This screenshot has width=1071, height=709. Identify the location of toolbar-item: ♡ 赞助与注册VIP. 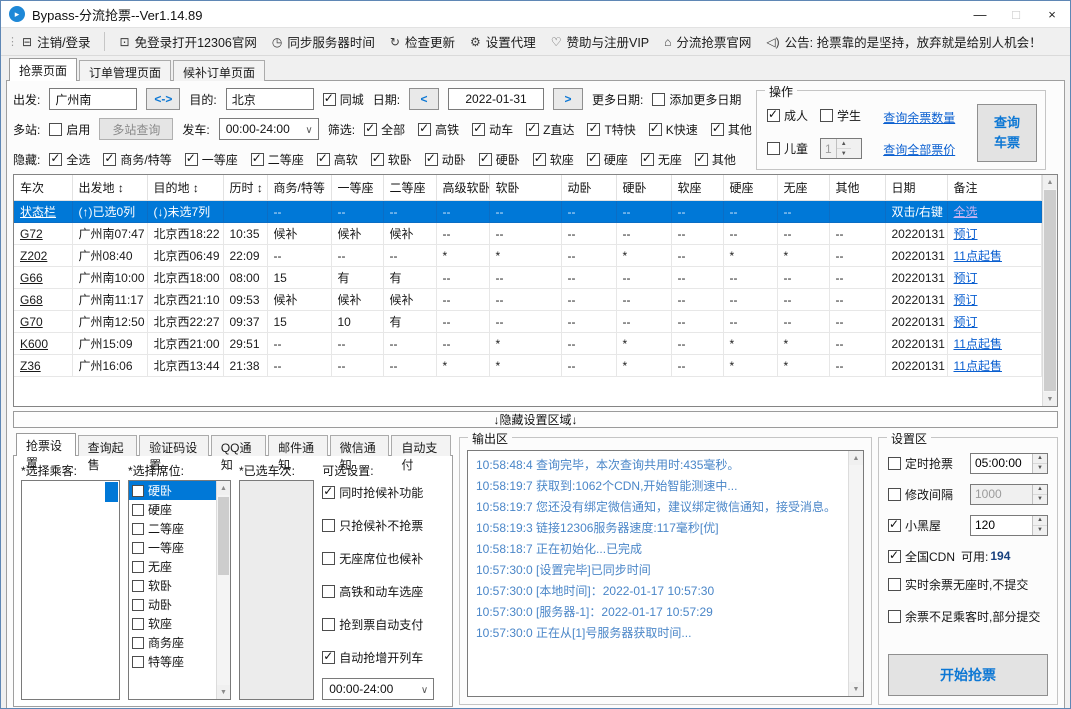
(600, 41).